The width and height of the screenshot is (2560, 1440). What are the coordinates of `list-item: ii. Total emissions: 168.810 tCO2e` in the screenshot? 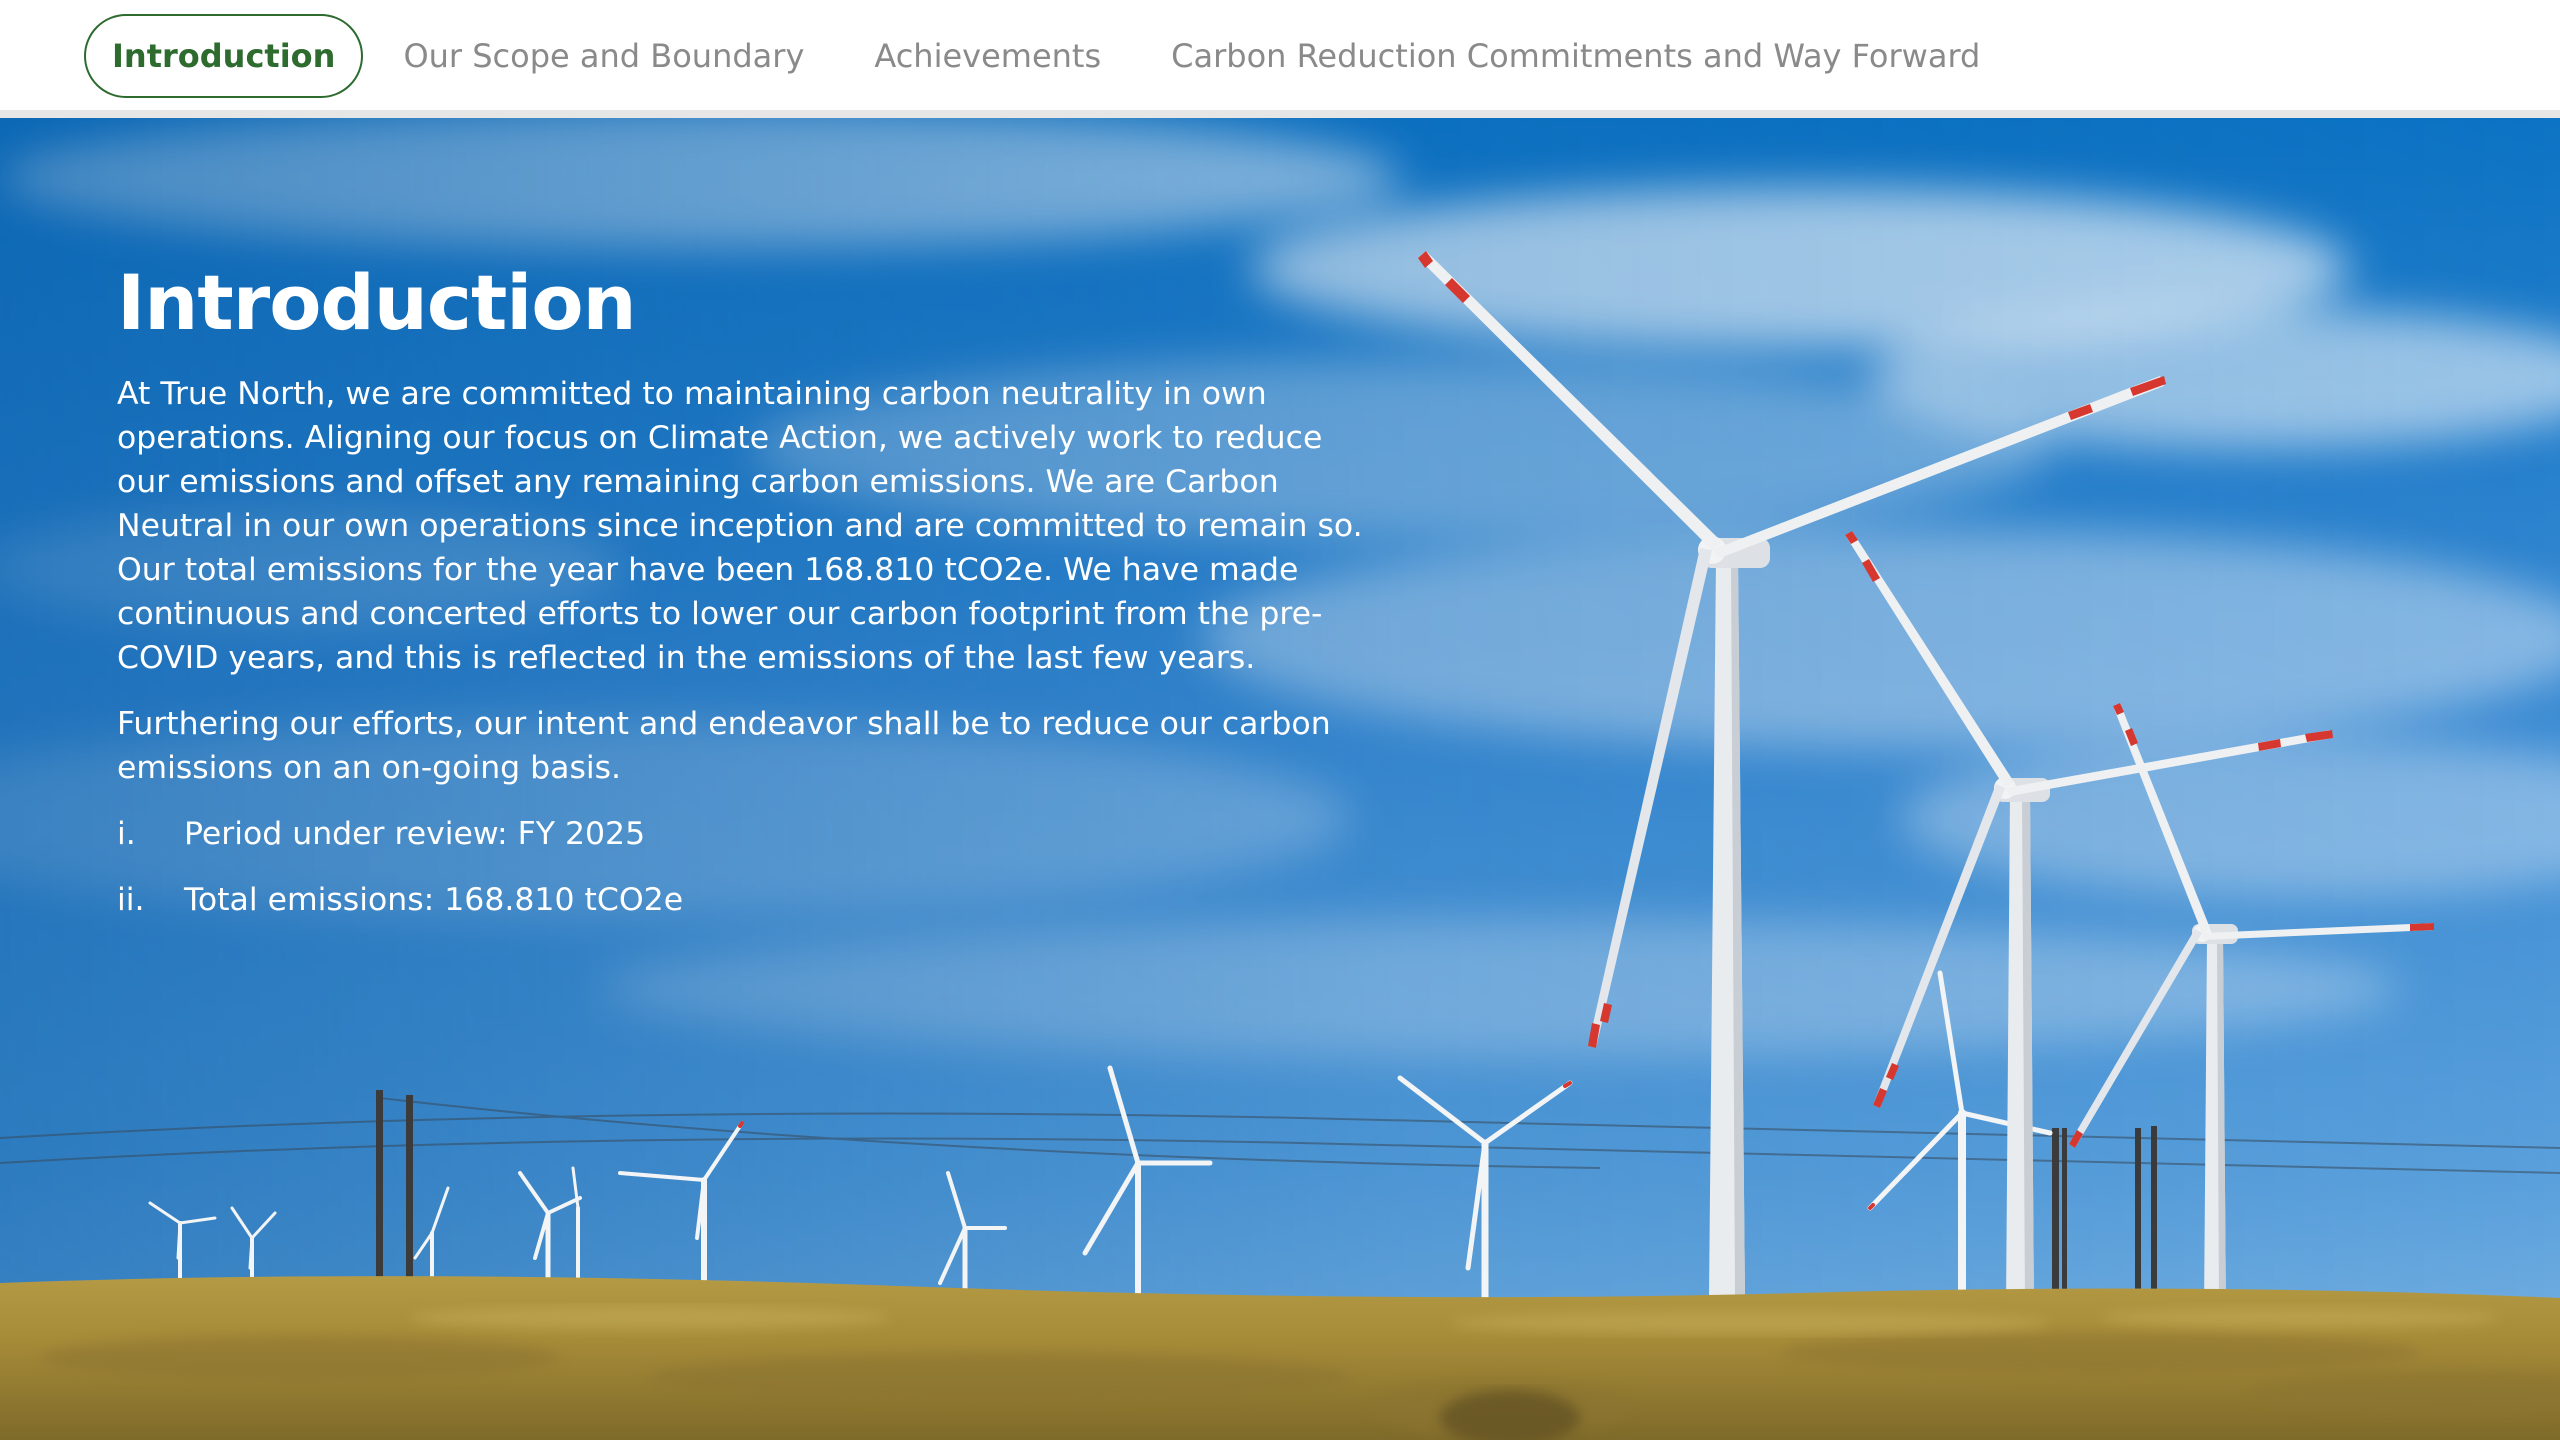 It's located at (742, 900).